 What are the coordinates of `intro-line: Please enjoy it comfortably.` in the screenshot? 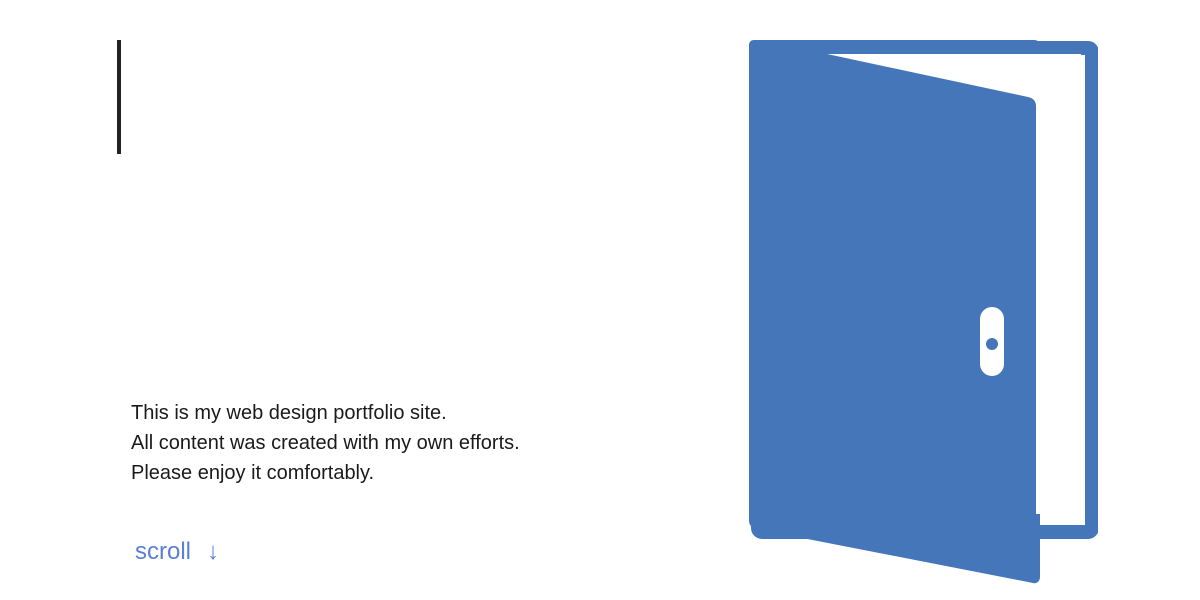 It's located at (253, 473).